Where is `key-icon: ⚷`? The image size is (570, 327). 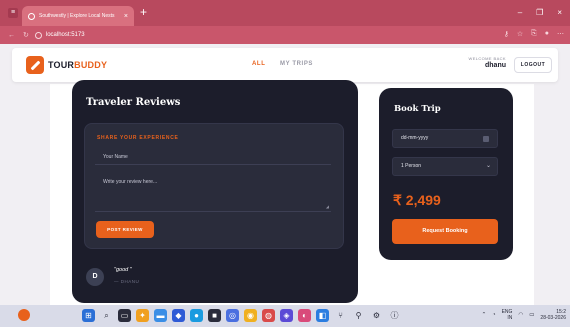 key-icon: ⚷ is located at coordinates (506, 34).